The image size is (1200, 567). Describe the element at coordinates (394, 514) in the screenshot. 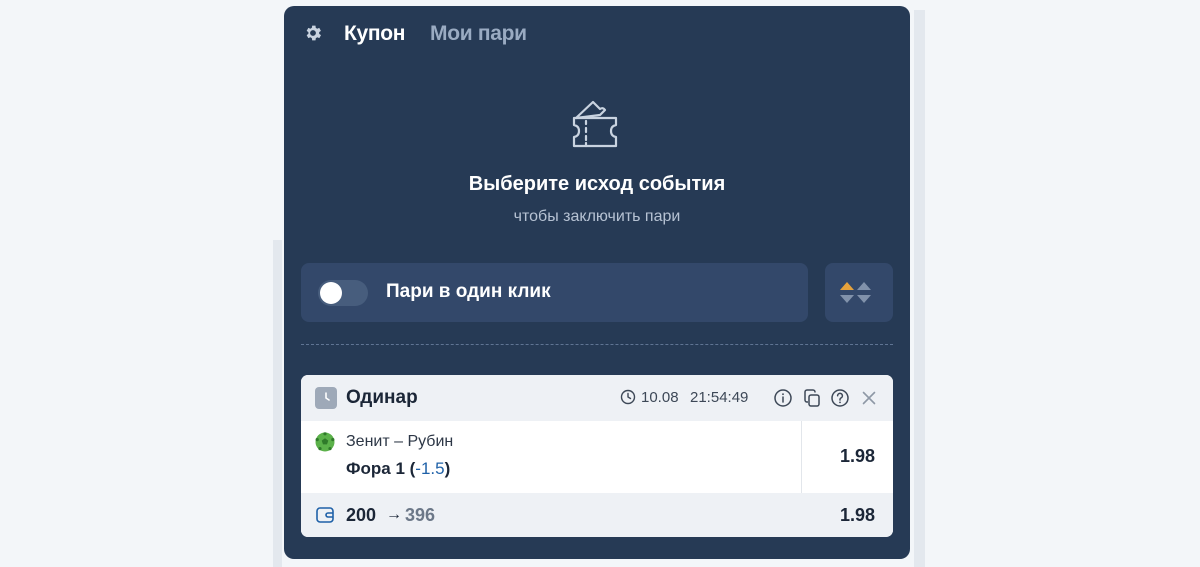

I see `arrow-right-icon: →` at that location.